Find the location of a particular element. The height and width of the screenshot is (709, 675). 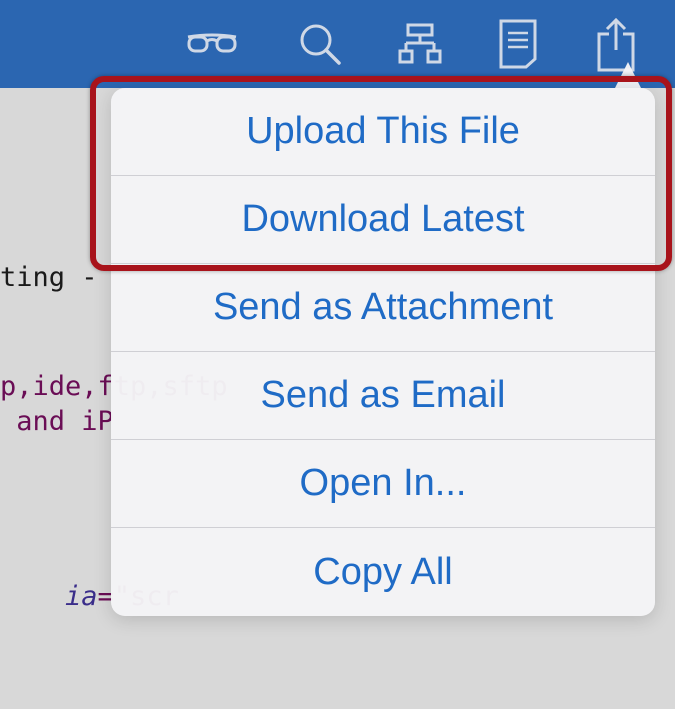

document-icon is located at coordinates (518, 44).